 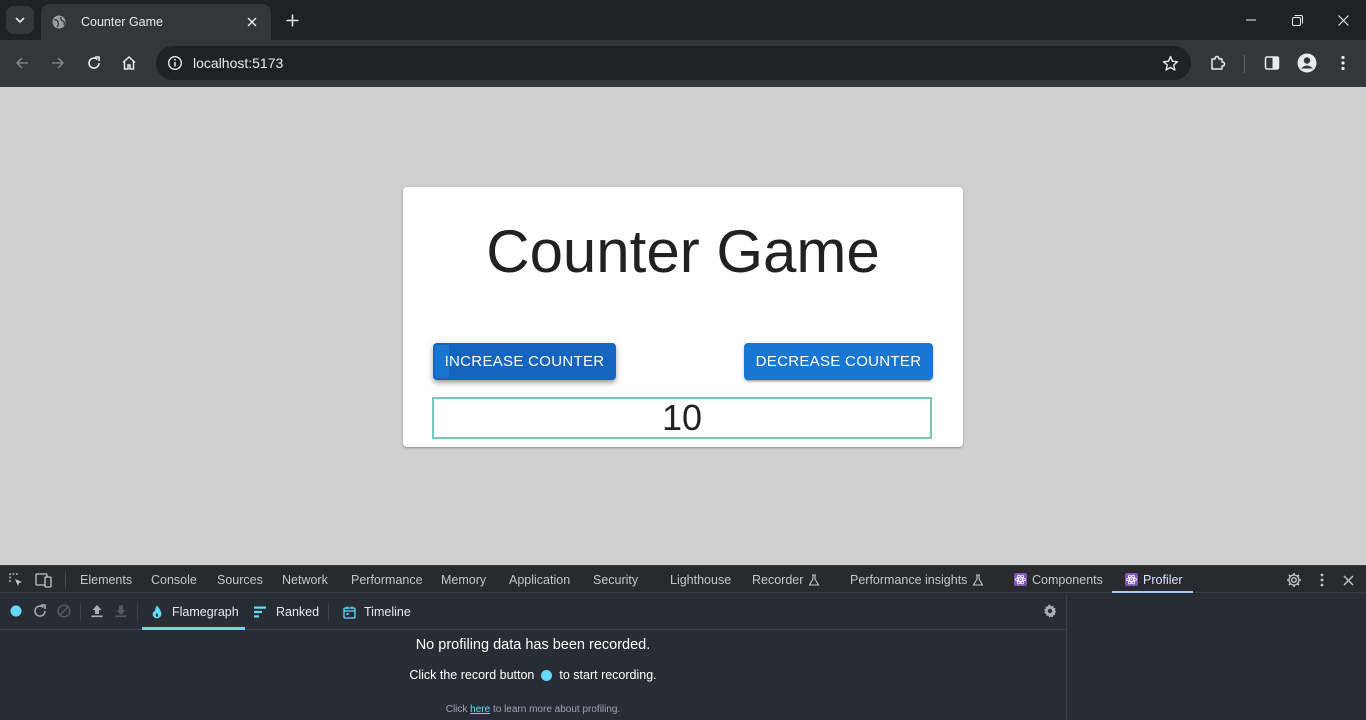 I want to click on empty-state-title: No profiling data has been recorded., so click(x=533, y=645).